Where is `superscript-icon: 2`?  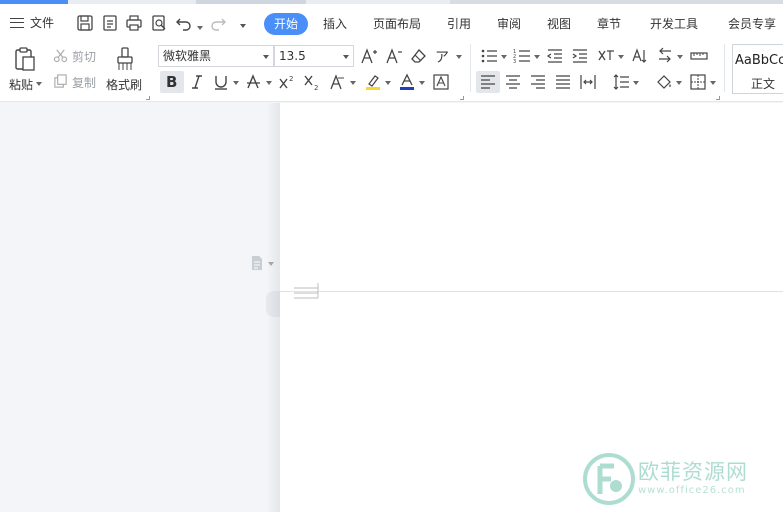 superscript-icon: 2 is located at coordinates (287, 82).